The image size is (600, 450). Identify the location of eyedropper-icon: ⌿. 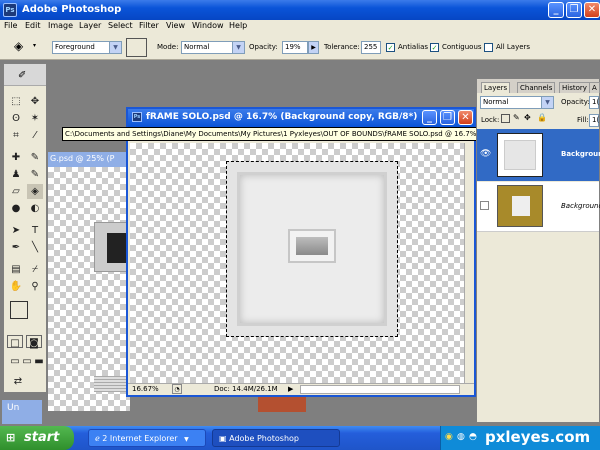
(35, 269).